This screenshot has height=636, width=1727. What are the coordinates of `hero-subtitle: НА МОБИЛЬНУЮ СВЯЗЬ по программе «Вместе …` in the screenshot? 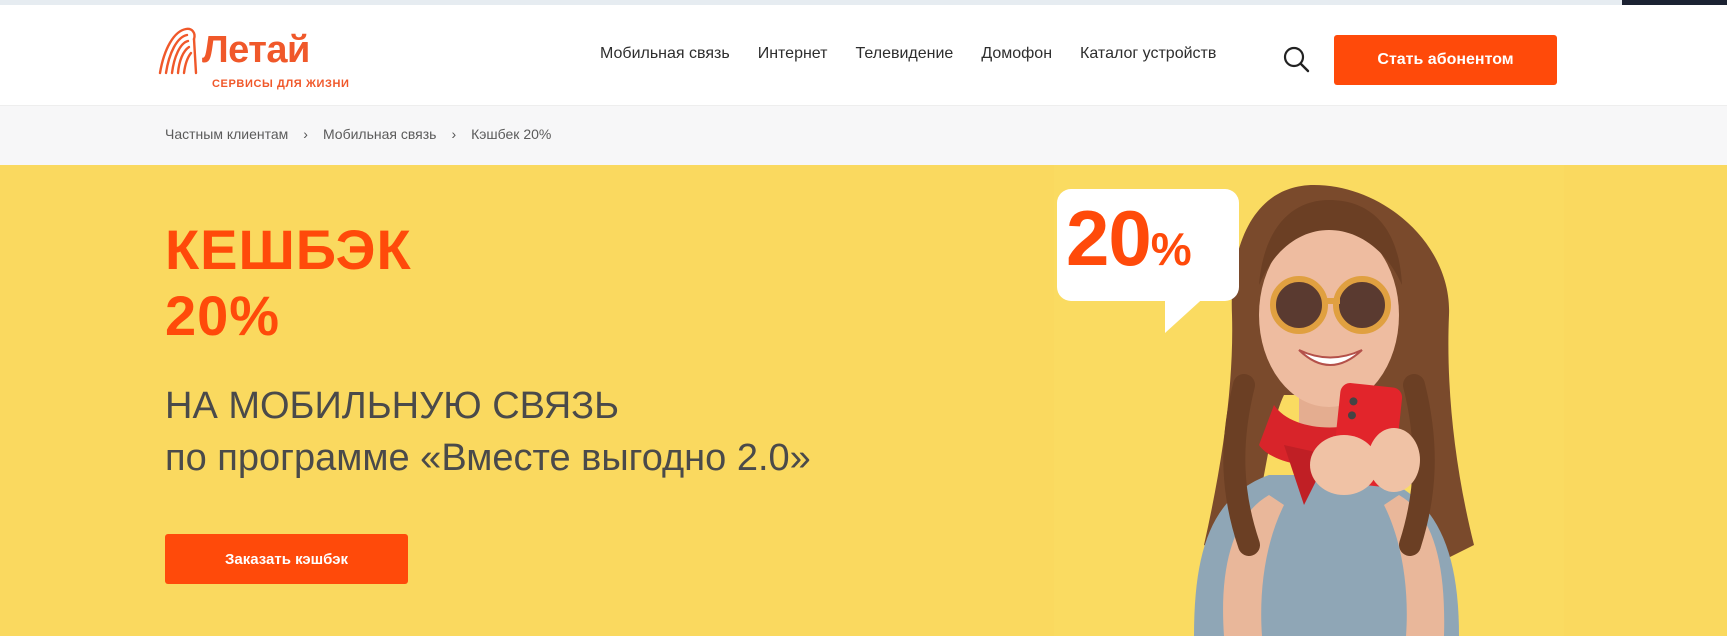 It's located at (488, 432).